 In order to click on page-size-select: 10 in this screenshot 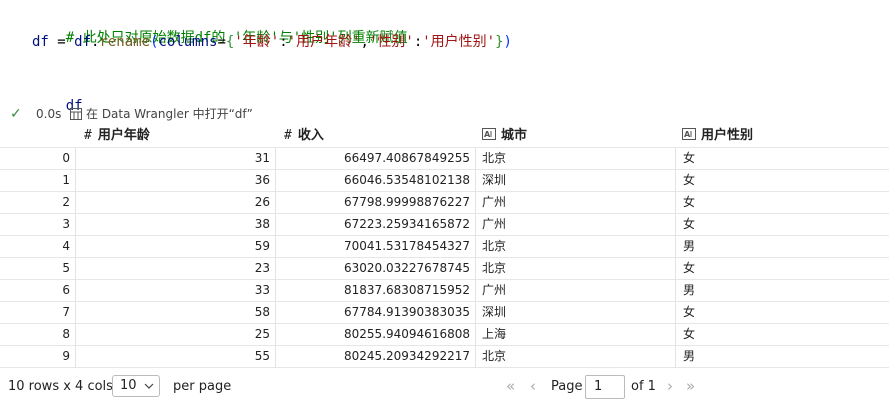, I will do `click(136, 386)`.